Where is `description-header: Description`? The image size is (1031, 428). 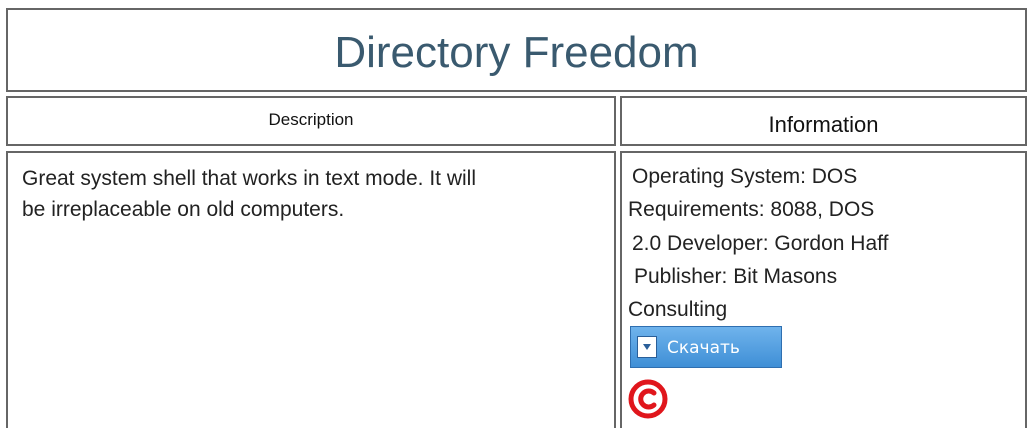
description-header: Description is located at coordinates (311, 119).